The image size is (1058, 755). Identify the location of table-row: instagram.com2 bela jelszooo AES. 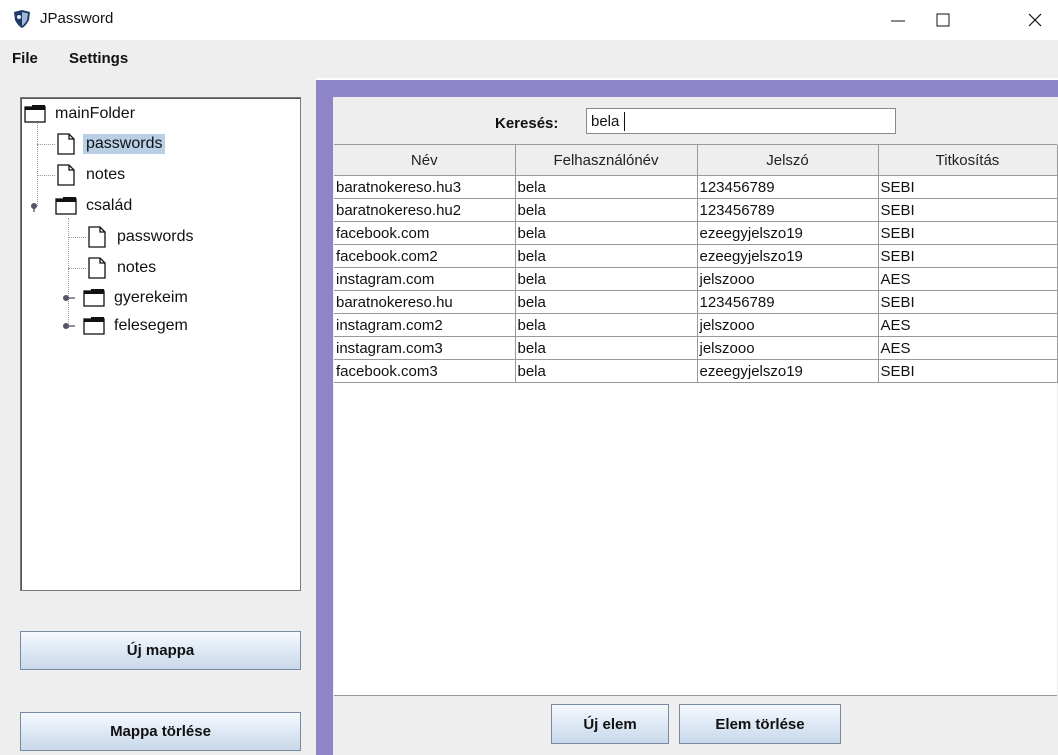
(696, 325).